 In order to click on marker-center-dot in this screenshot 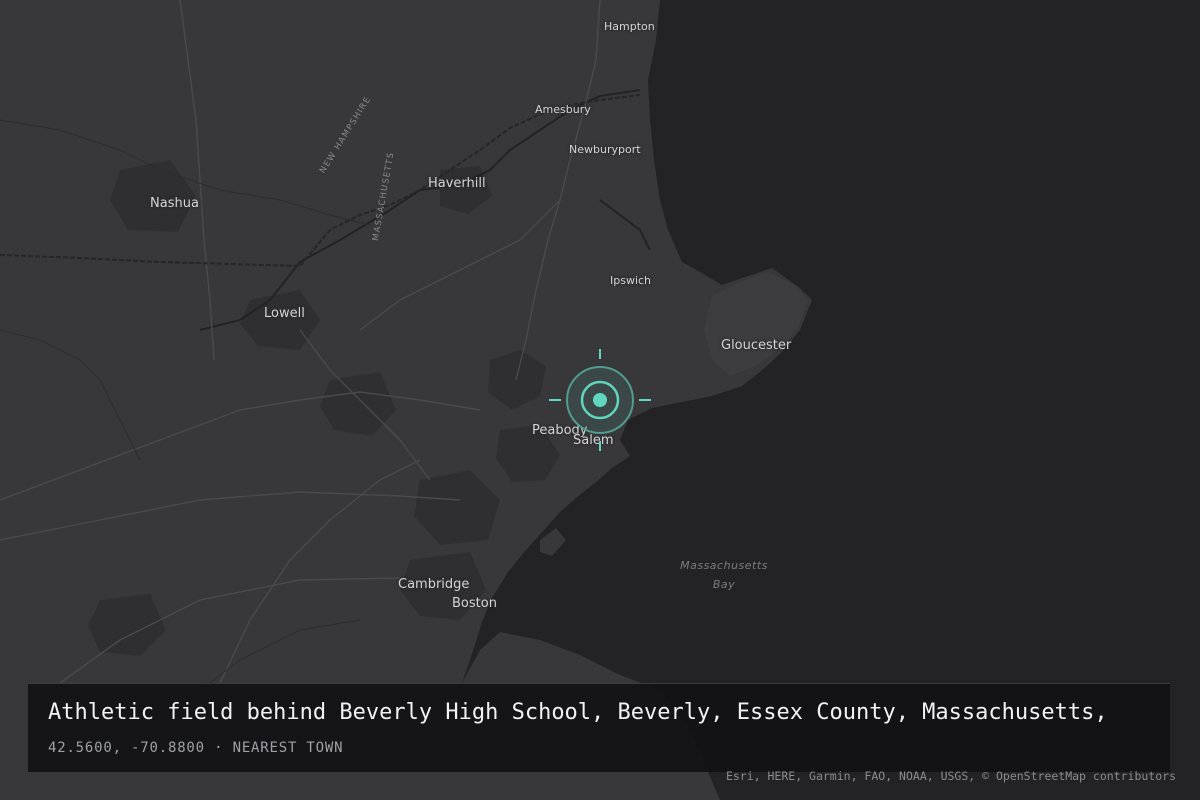, I will do `click(600, 400)`.